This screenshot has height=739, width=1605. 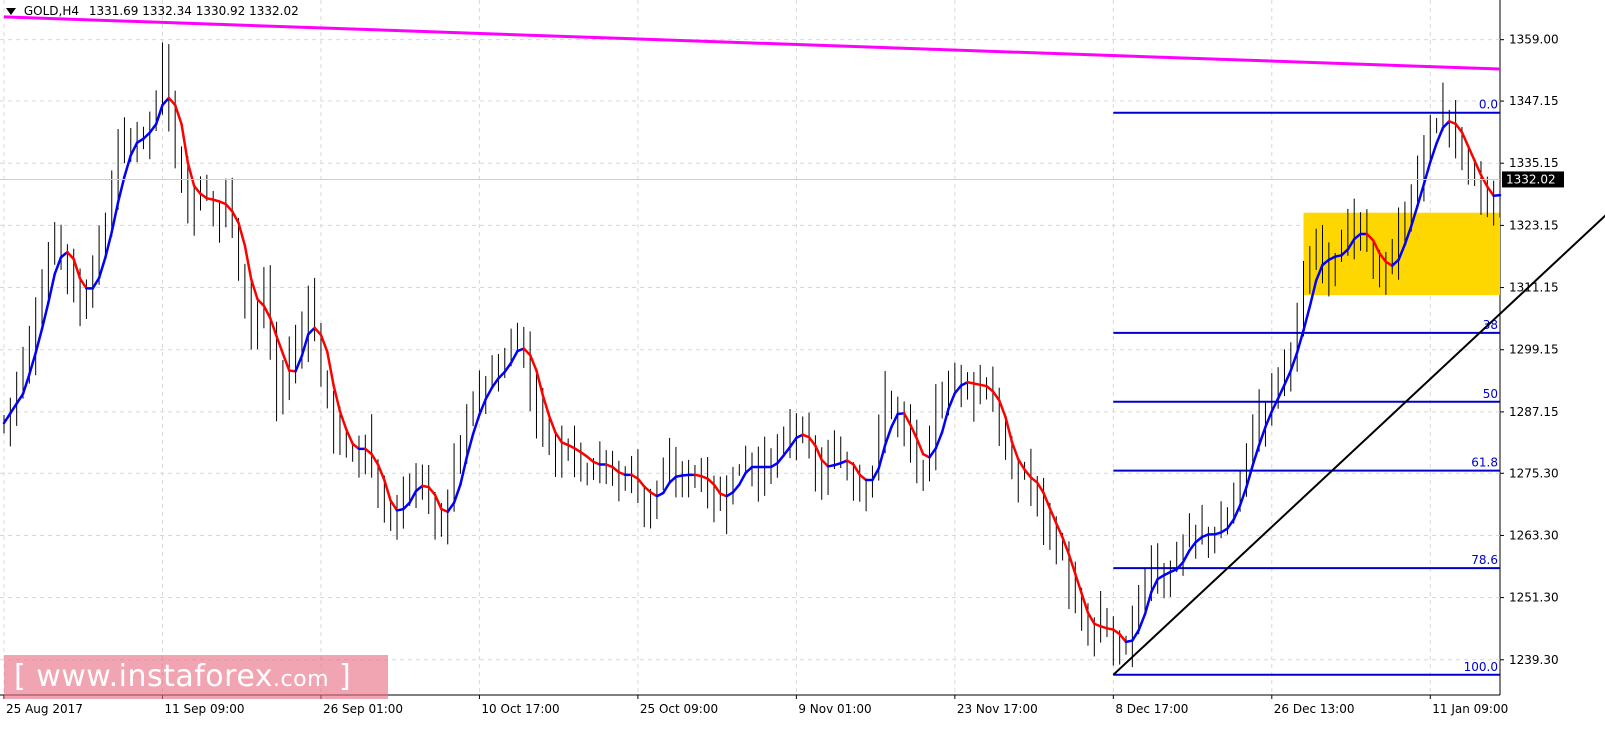 I want to click on x-tick-label: 11 Sep 09:00, so click(x=204, y=709).